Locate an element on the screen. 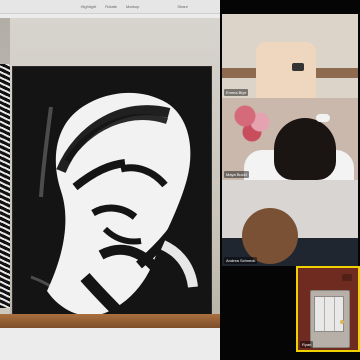  phone-in-hands is located at coordinates (298, 67).